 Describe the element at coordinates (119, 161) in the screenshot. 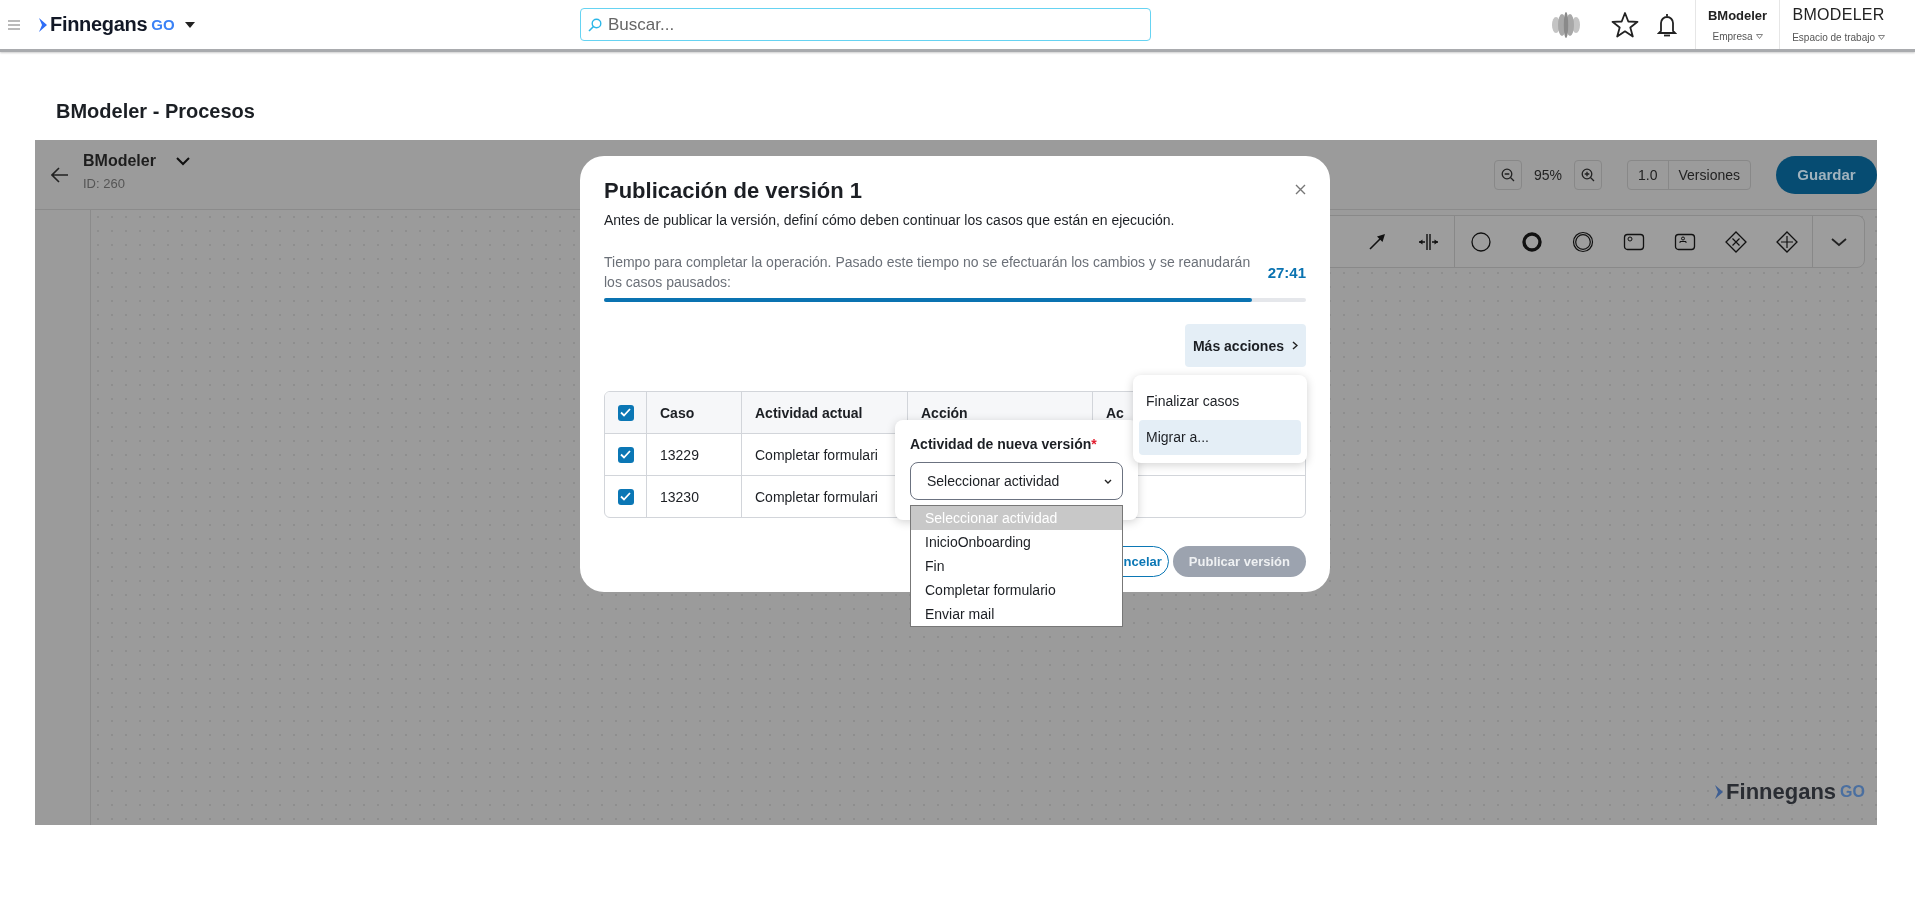

I see `process-name: BModeler` at that location.